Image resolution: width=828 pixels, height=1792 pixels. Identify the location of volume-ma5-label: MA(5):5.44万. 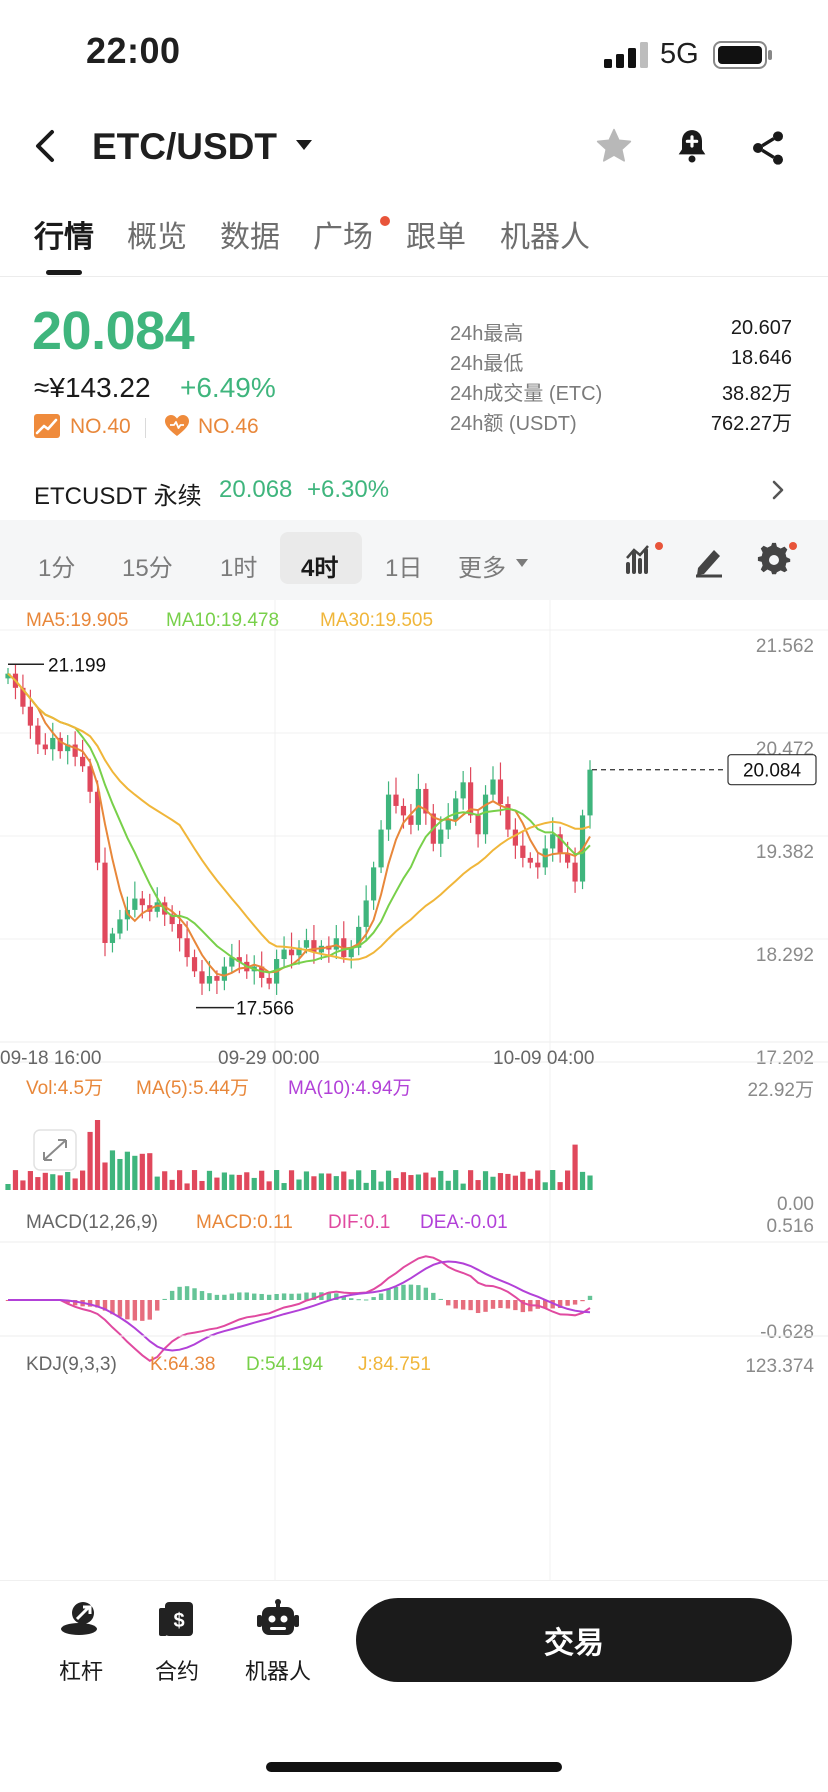
(192, 1088).